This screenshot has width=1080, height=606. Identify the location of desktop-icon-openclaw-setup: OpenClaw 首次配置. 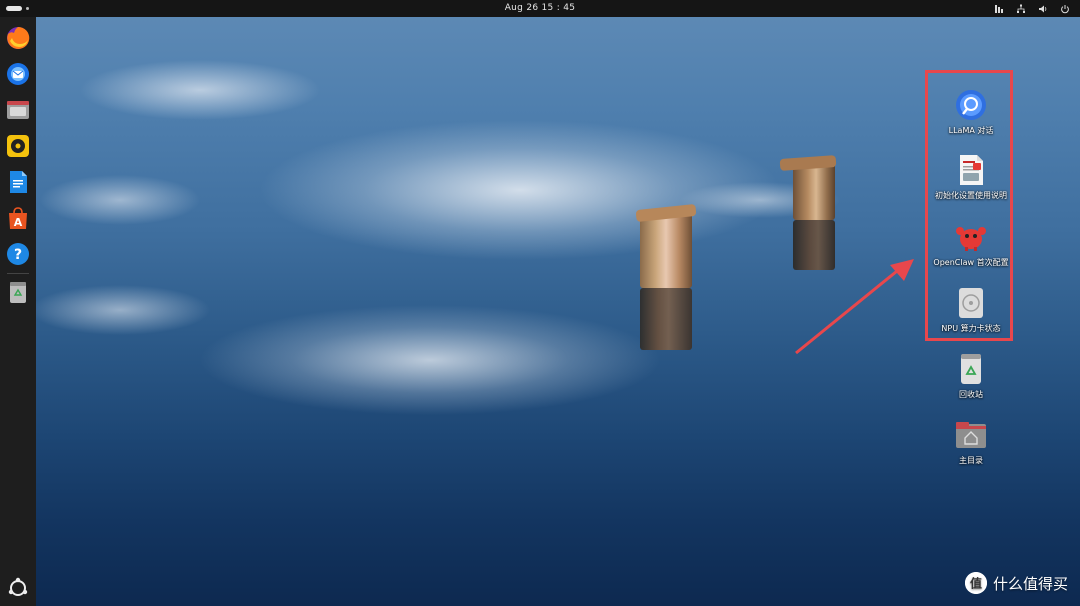
(971, 244).